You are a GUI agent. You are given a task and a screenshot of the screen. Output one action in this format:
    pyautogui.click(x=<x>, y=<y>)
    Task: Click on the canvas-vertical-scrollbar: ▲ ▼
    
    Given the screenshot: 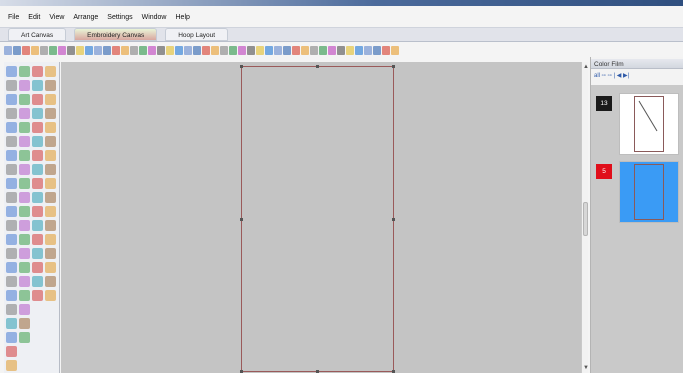 What is the action you would take?
    pyautogui.click(x=585, y=217)
    